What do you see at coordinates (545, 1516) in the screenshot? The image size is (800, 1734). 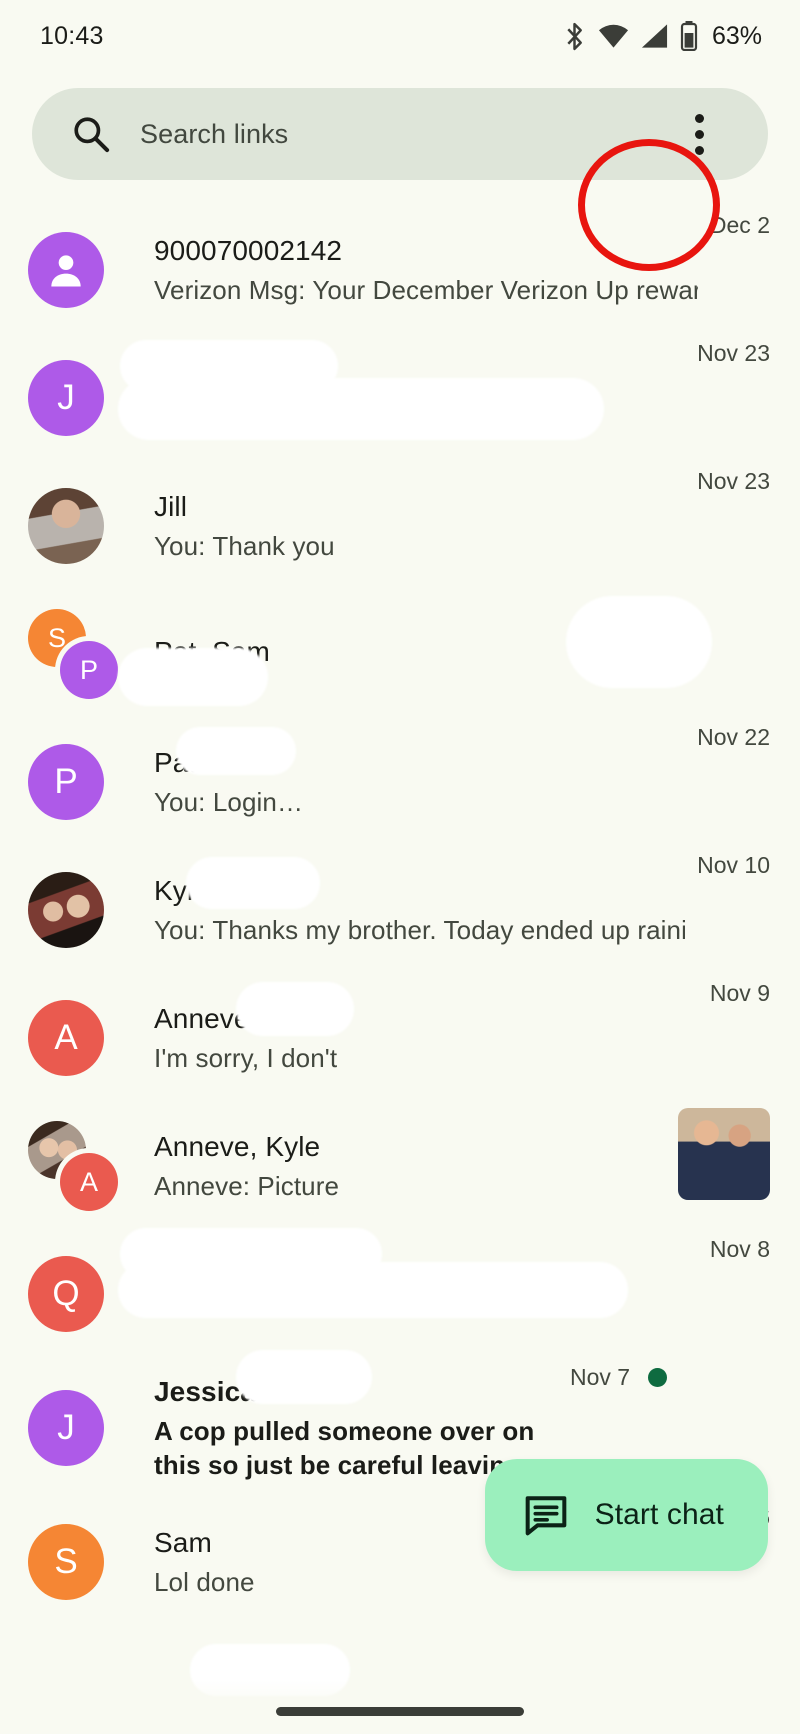 I see `chat-bubble-icon` at bounding box center [545, 1516].